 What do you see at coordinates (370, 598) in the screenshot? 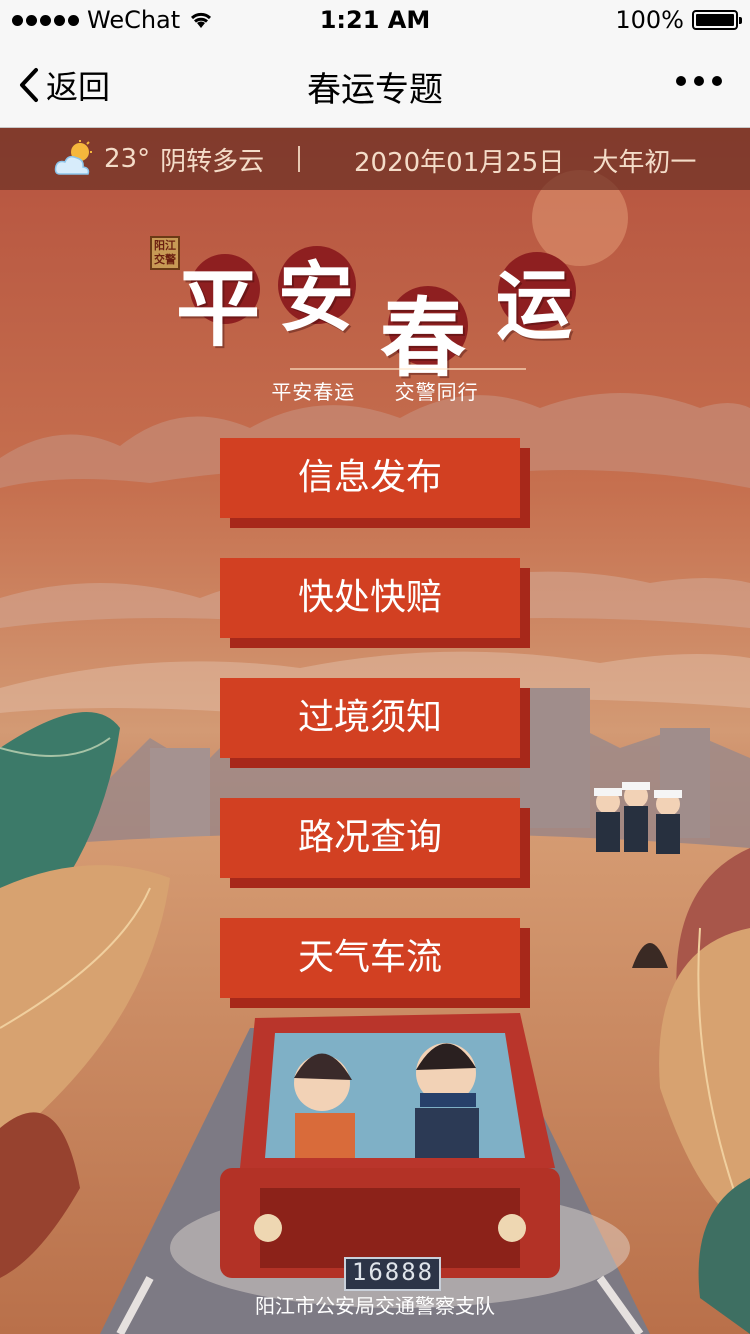
I see `quick-claim-button: 快处快赔` at bounding box center [370, 598].